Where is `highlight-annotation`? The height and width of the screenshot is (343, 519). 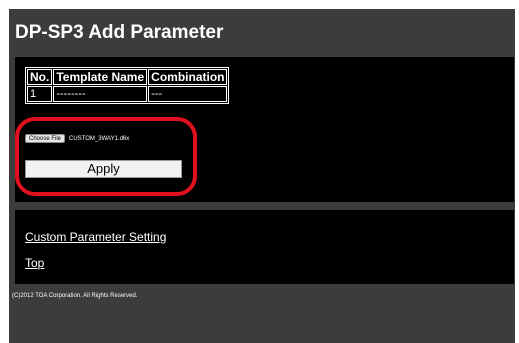 highlight-annotation is located at coordinates (106, 156).